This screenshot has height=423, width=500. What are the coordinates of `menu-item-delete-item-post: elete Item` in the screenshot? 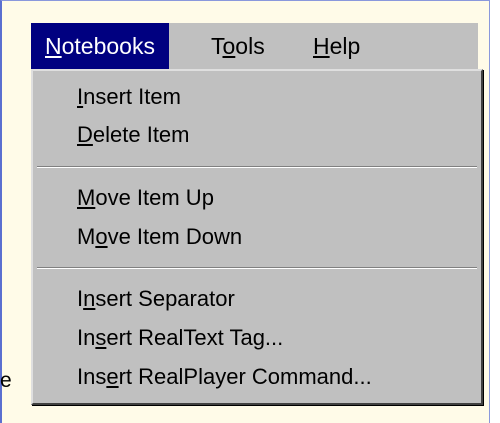 It's located at (141, 134).